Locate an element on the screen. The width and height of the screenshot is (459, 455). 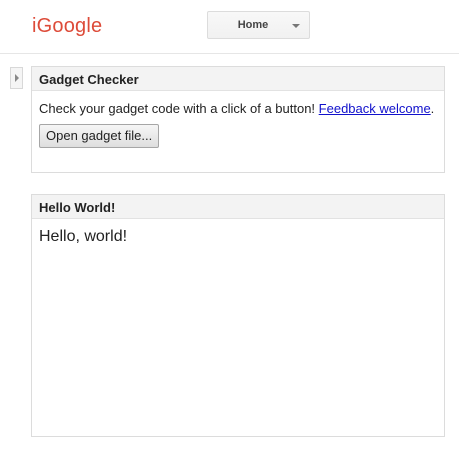
feedback-link: Feedback welcome is located at coordinates (375, 108).